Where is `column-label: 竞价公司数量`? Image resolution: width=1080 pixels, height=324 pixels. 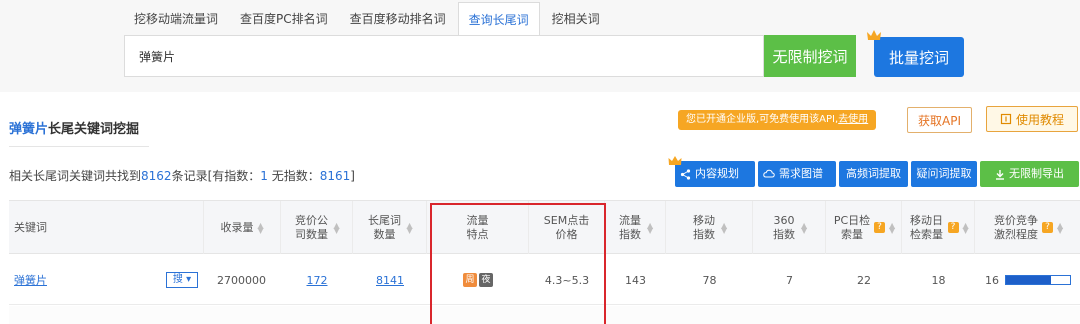
column-label: 竞价公司数量 is located at coordinates (311, 227).